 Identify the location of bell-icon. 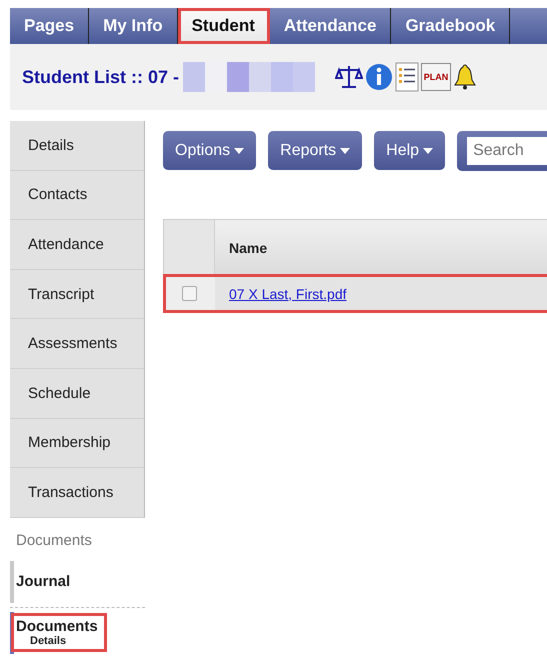
(465, 77).